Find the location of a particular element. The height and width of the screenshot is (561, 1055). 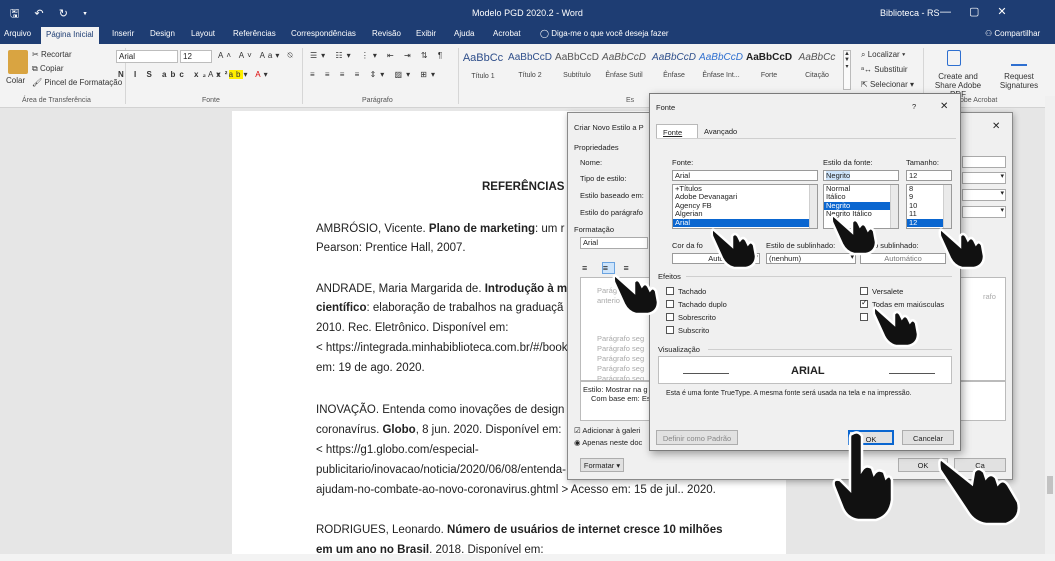

font-name-combo: Arial is located at coordinates (147, 56).